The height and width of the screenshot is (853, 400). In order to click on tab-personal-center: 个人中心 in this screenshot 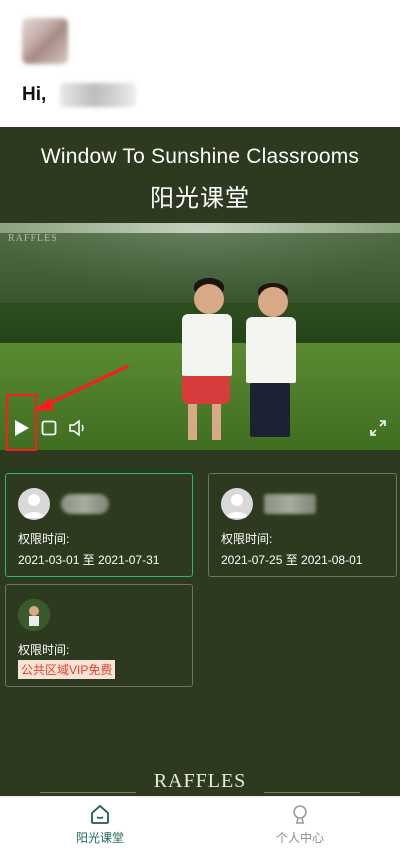, I will do `click(300, 825)`.